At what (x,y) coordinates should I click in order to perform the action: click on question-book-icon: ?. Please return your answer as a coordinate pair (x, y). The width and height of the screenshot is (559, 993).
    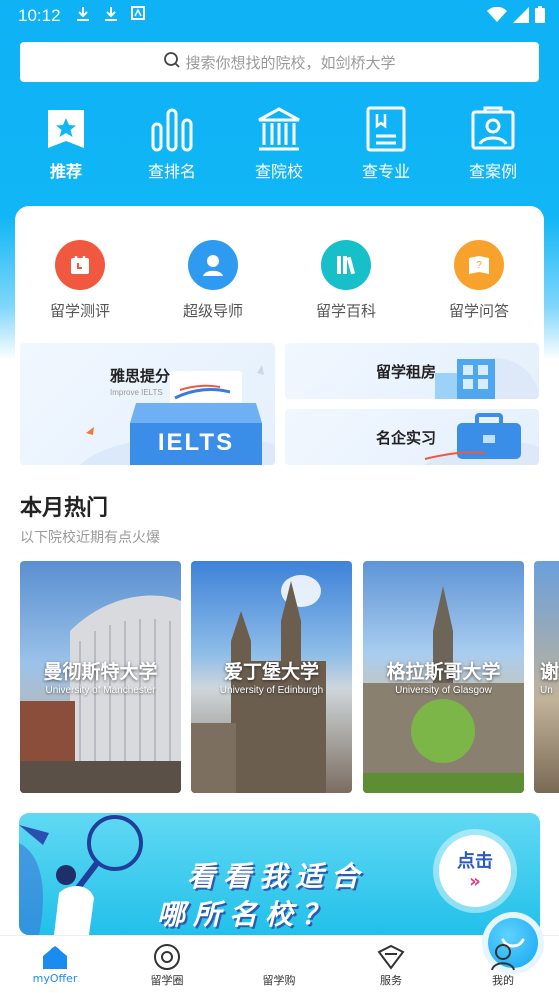
    Looking at the image, I should click on (479, 265).